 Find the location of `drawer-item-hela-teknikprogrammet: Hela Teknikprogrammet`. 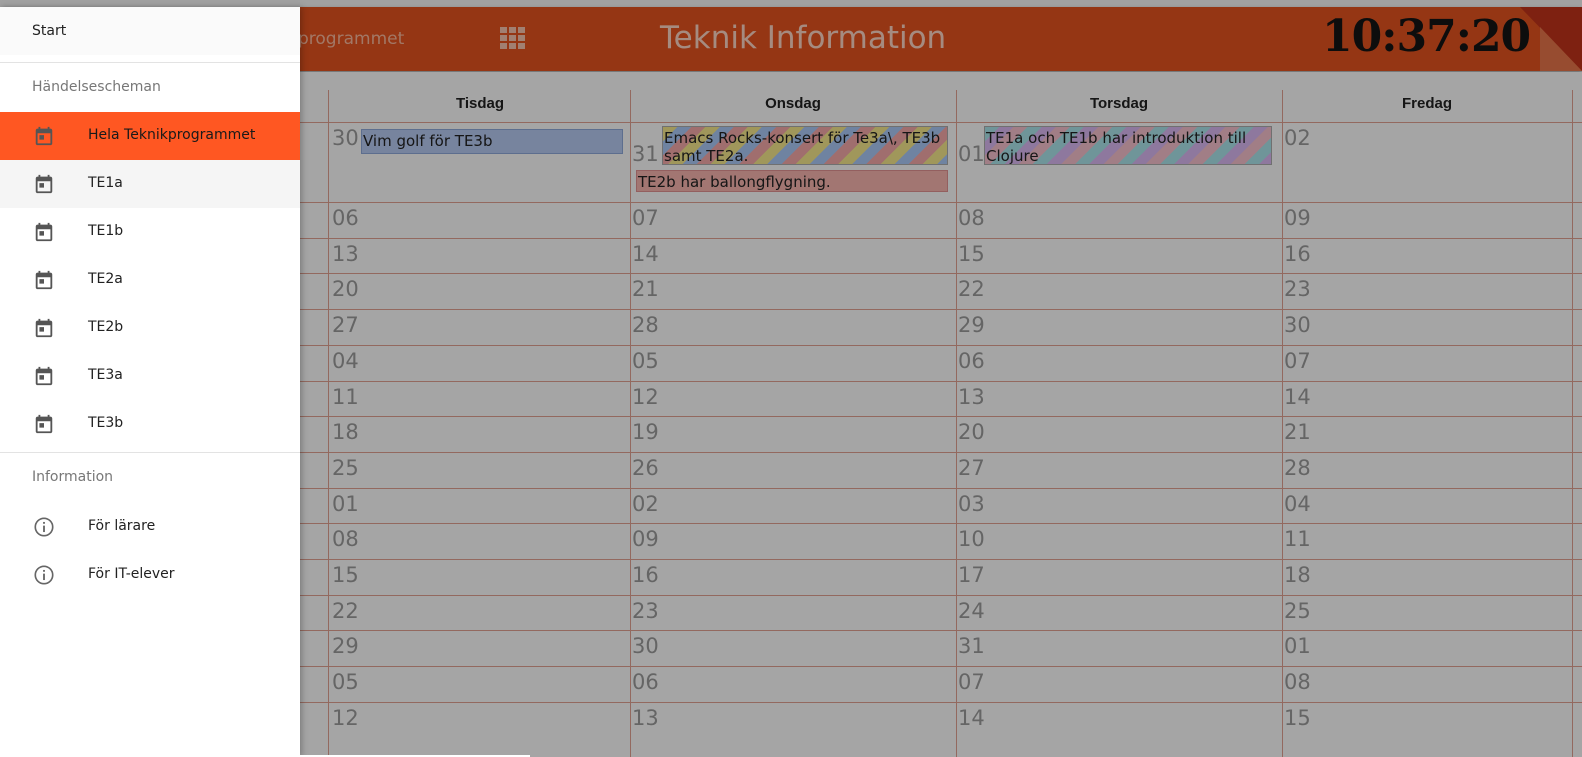

drawer-item-hela-teknikprogrammet: Hela Teknikprogrammet is located at coordinates (150, 136).